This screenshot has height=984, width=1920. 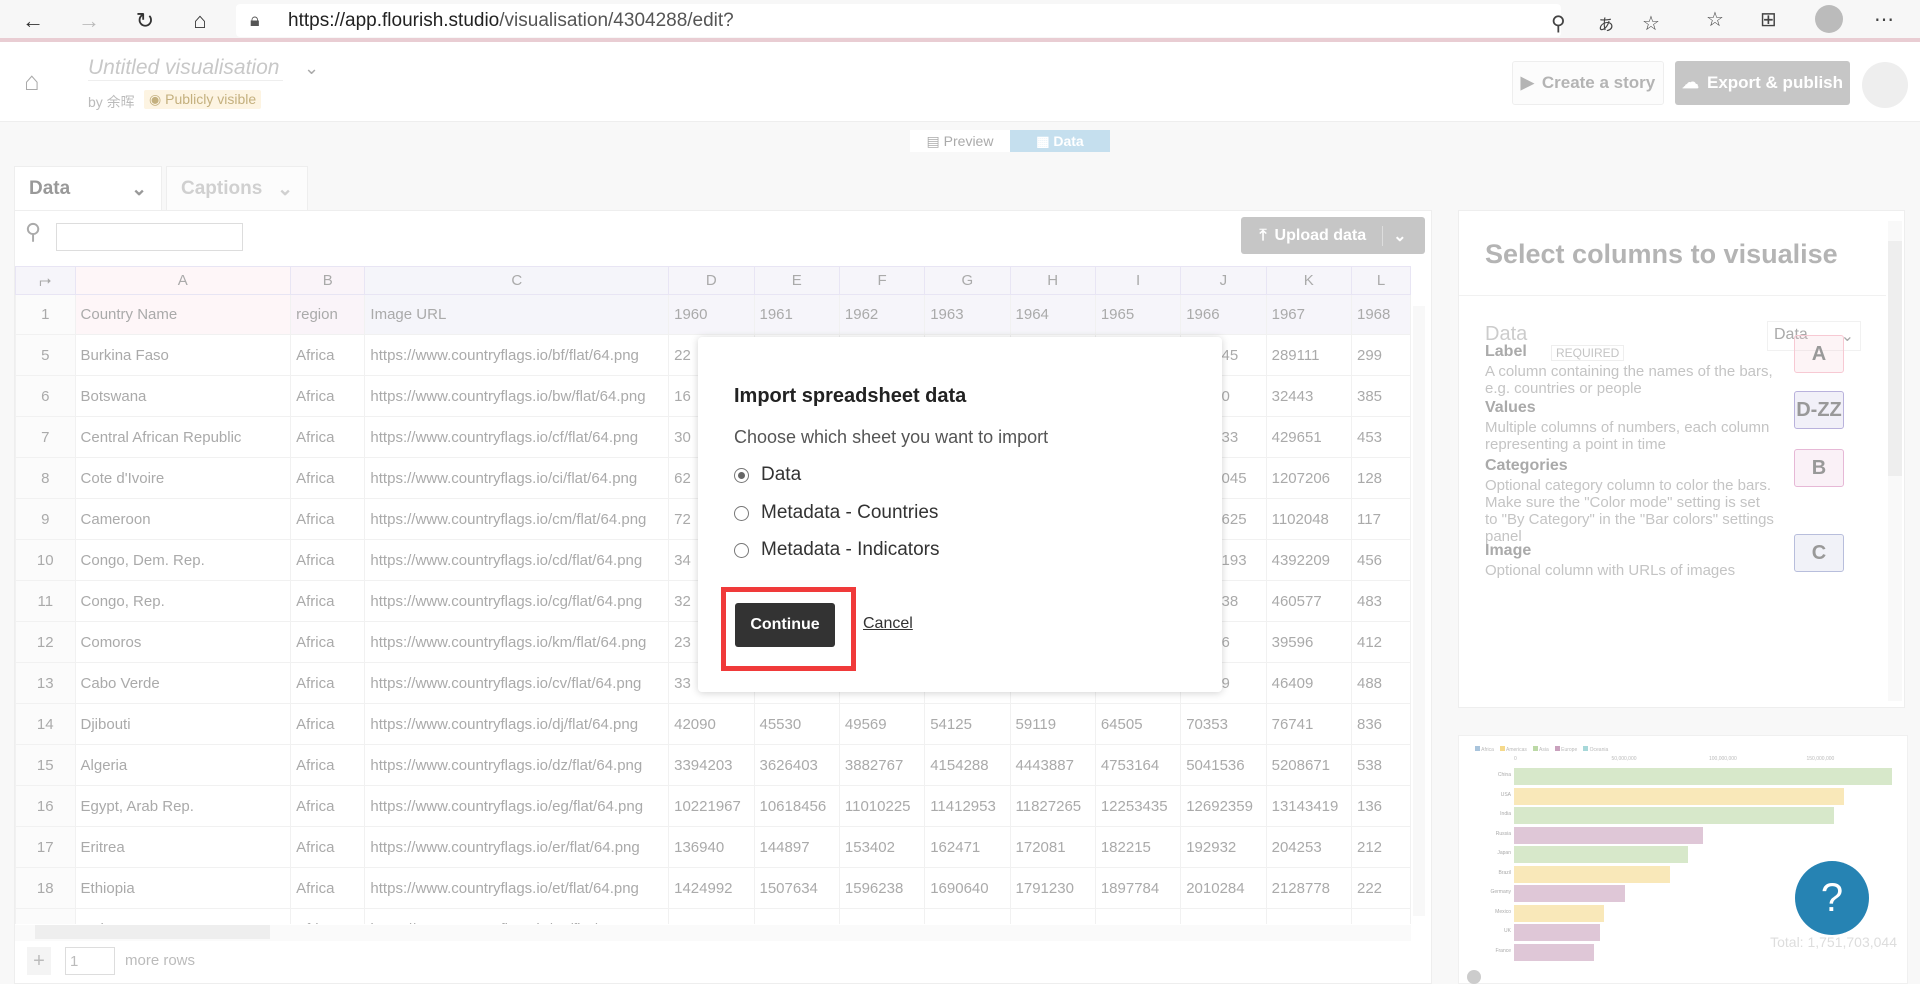 What do you see at coordinates (882, 806) in the screenshot?
I see `table-cell: 11010225` at bounding box center [882, 806].